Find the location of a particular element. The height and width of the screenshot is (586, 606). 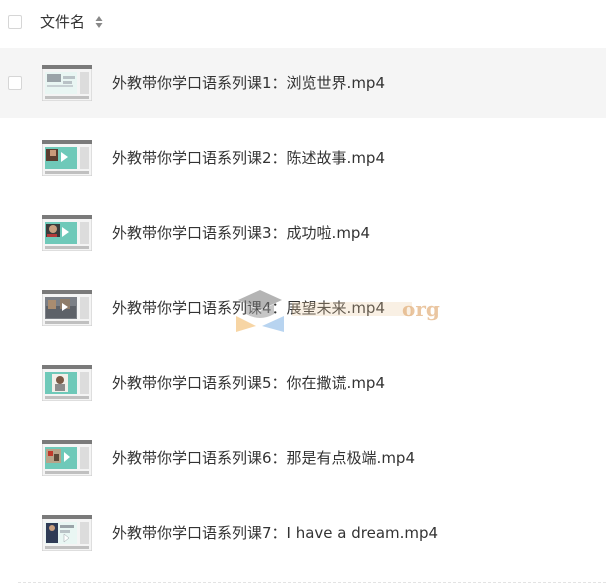

file-row: 外教带你学口语系列课1：浏览世界.mp4 is located at coordinates (303, 83).